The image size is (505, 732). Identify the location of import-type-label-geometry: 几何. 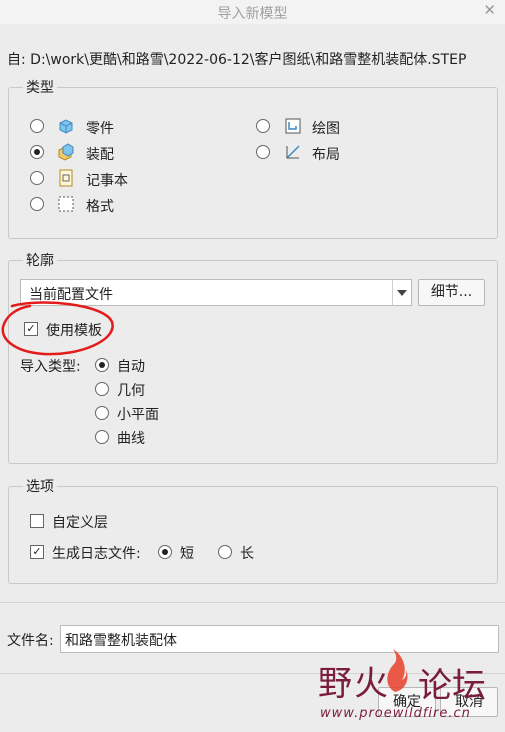
(131, 391).